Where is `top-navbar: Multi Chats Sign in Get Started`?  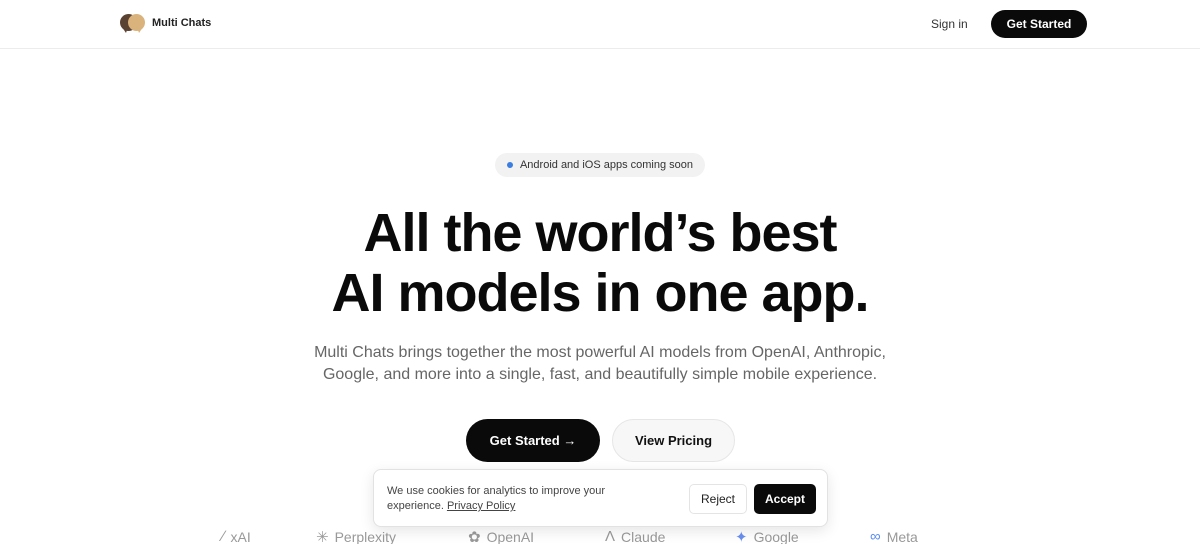 top-navbar: Multi Chats Sign in Get Started is located at coordinates (600, 24).